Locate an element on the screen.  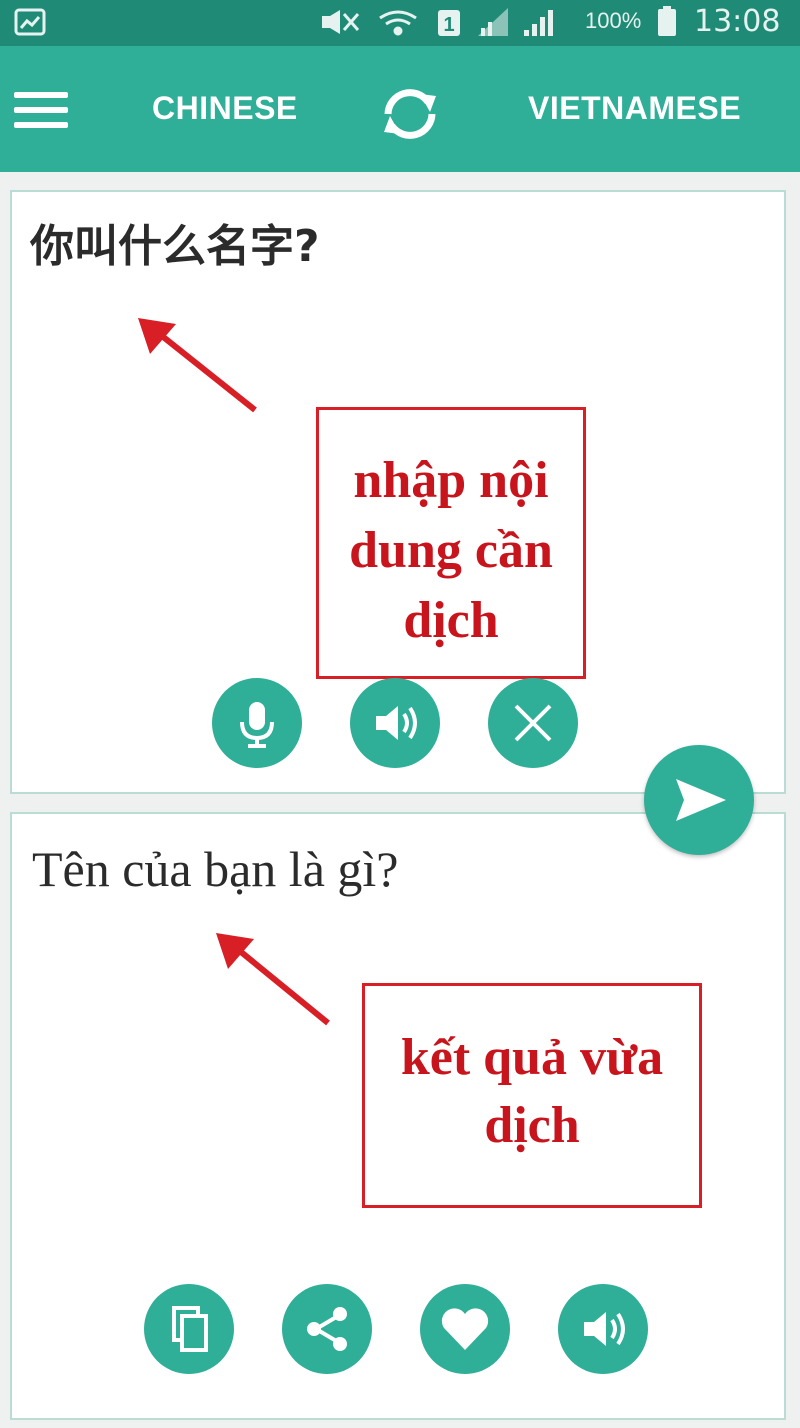
speak-source-button is located at coordinates (395, 723).